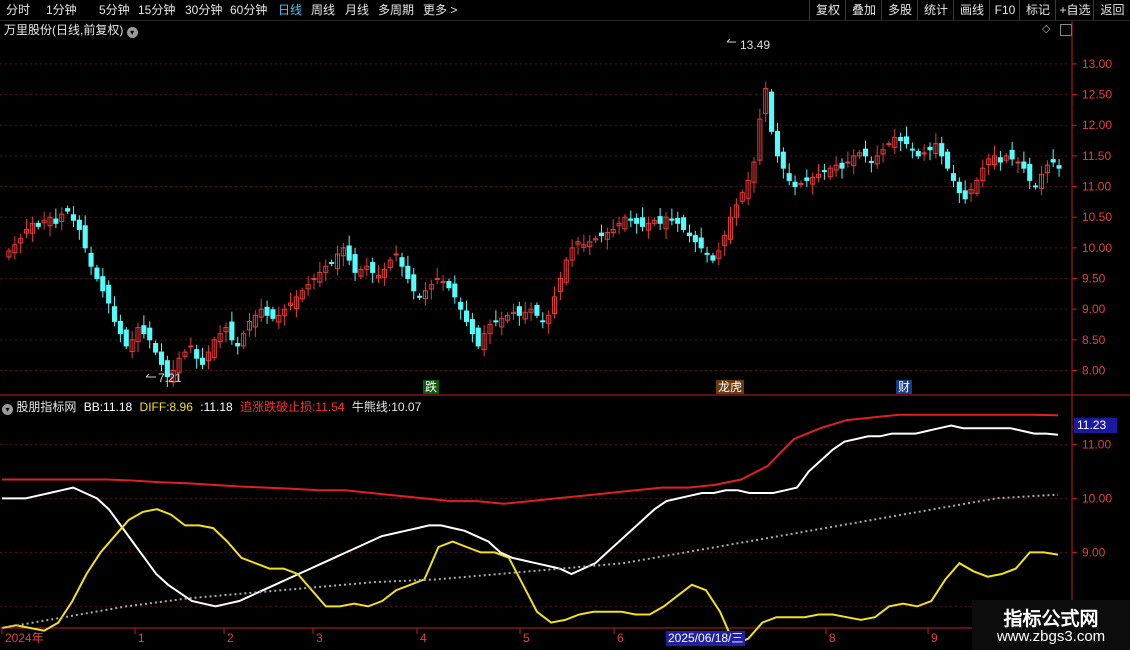 Image resolution: width=1130 pixels, height=650 pixels. What do you see at coordinates (1094, 370) in the screenshot?
I see `price-tick-label: 8.00` at bounding box center [1094, 370].